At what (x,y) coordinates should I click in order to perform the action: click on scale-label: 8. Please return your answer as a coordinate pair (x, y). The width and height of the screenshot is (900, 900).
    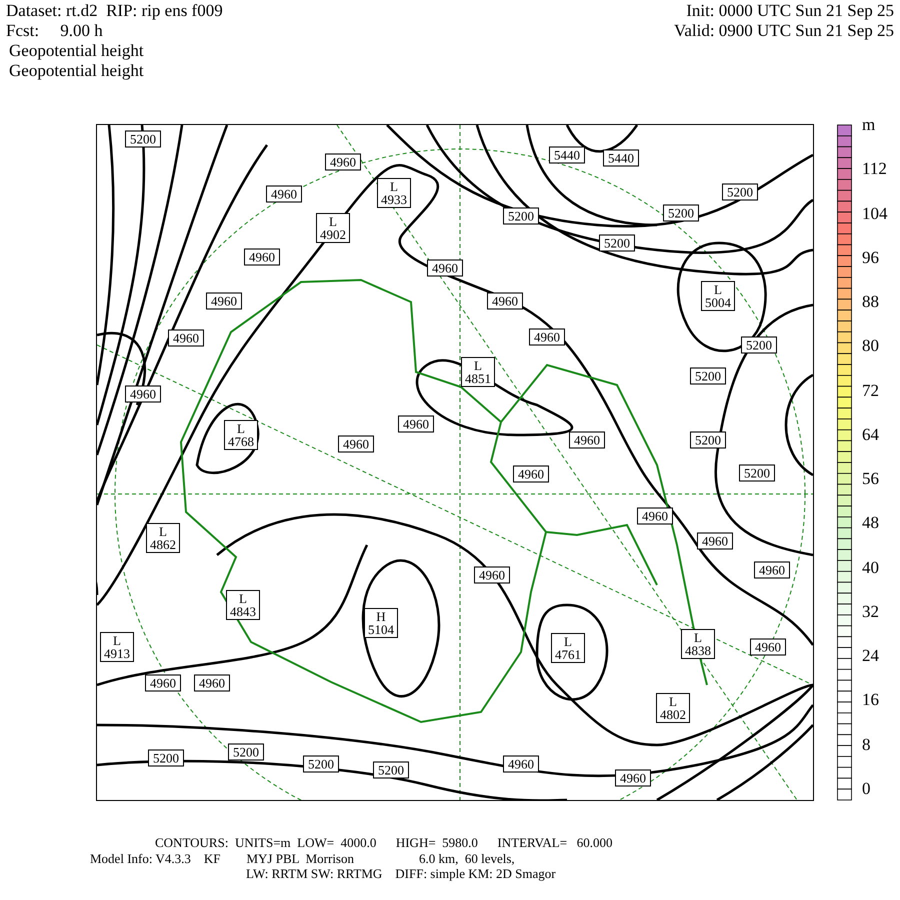
    Looking at the image, I should click on (867, 744).